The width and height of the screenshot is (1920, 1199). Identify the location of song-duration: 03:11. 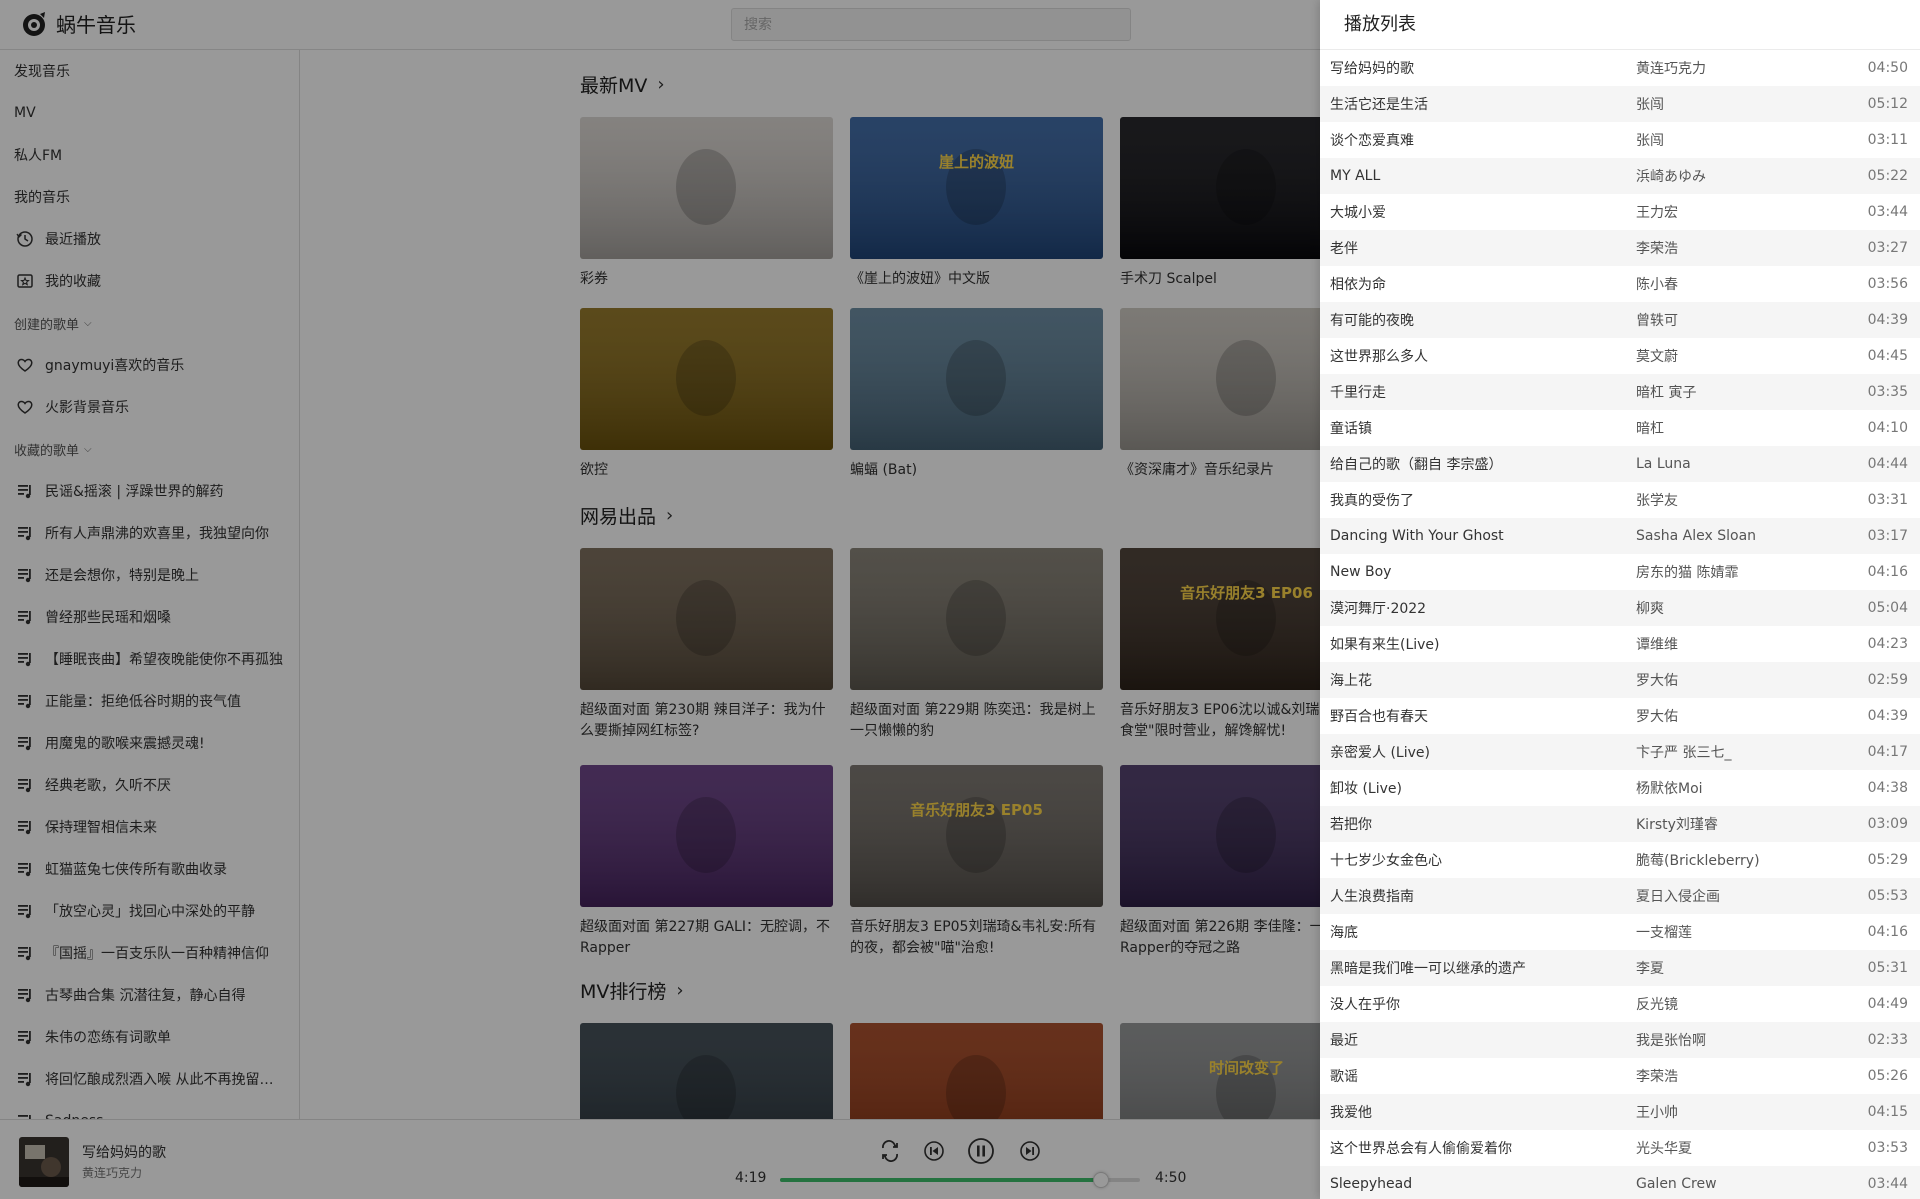
(1887, 140).